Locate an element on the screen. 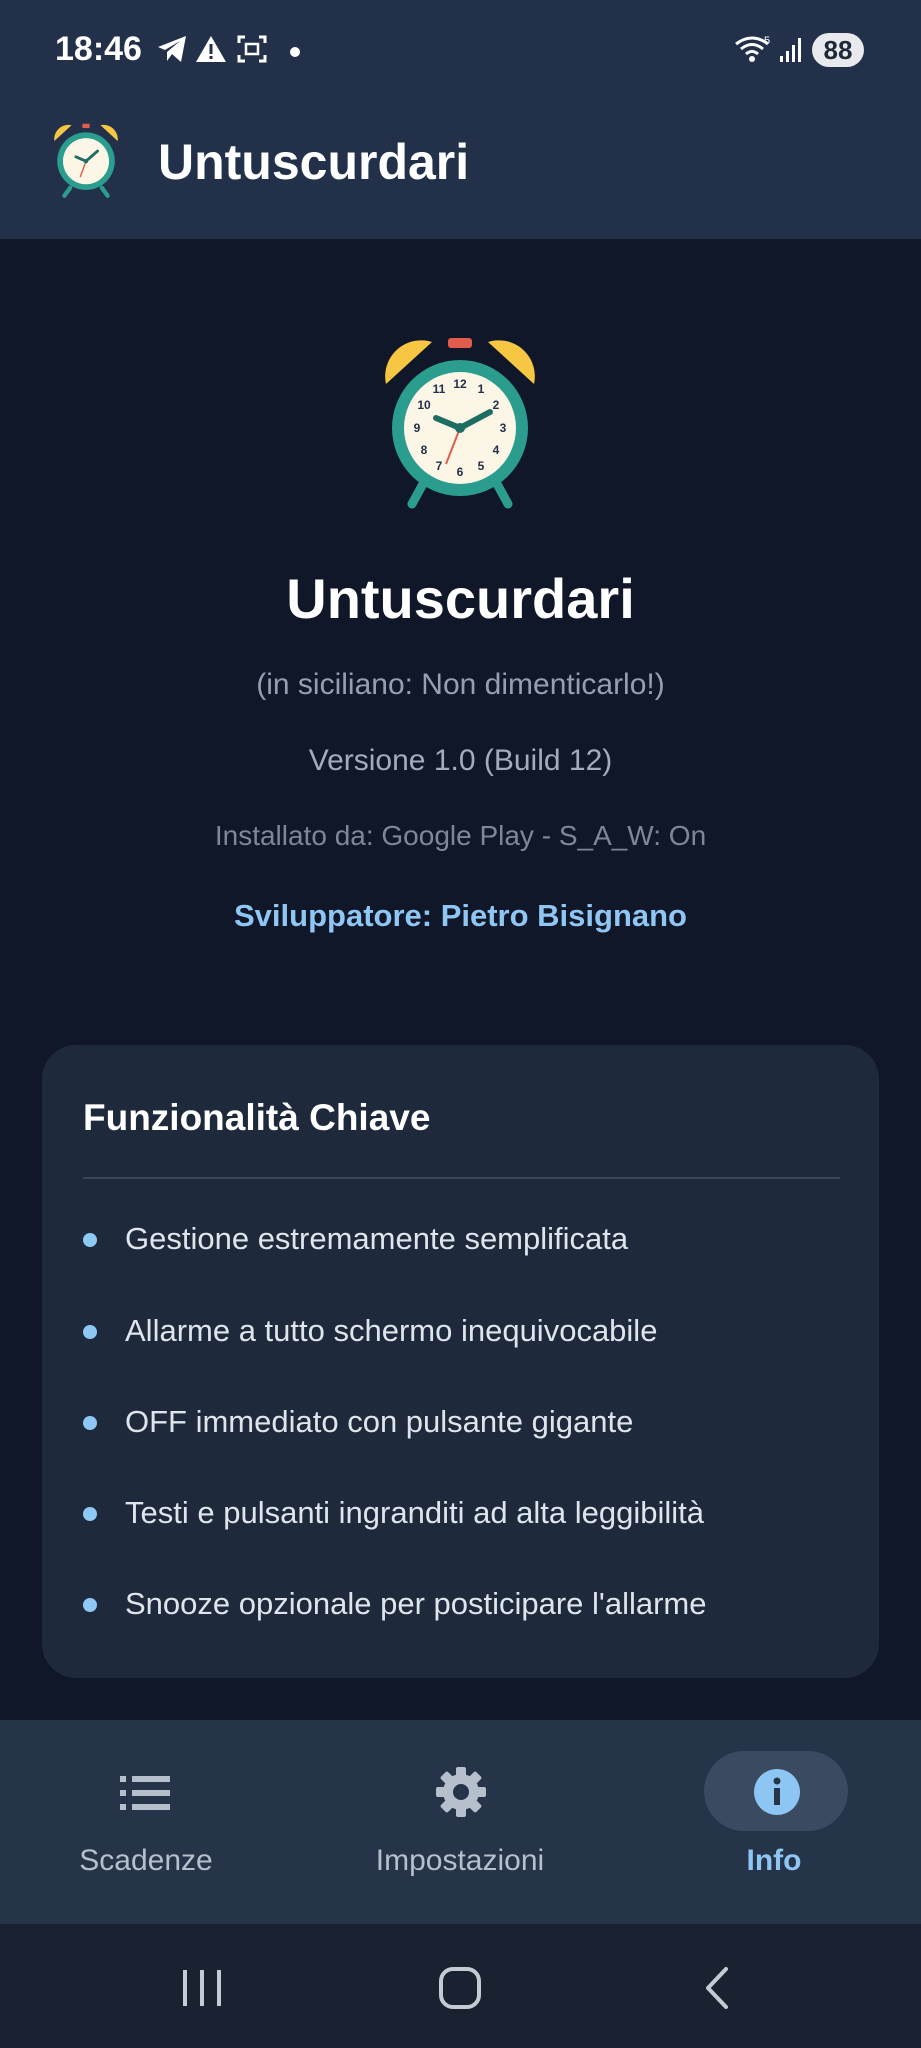 This screenshot has height=2048, width=921. svg-text: 8 is located at coordinates (424, 450).